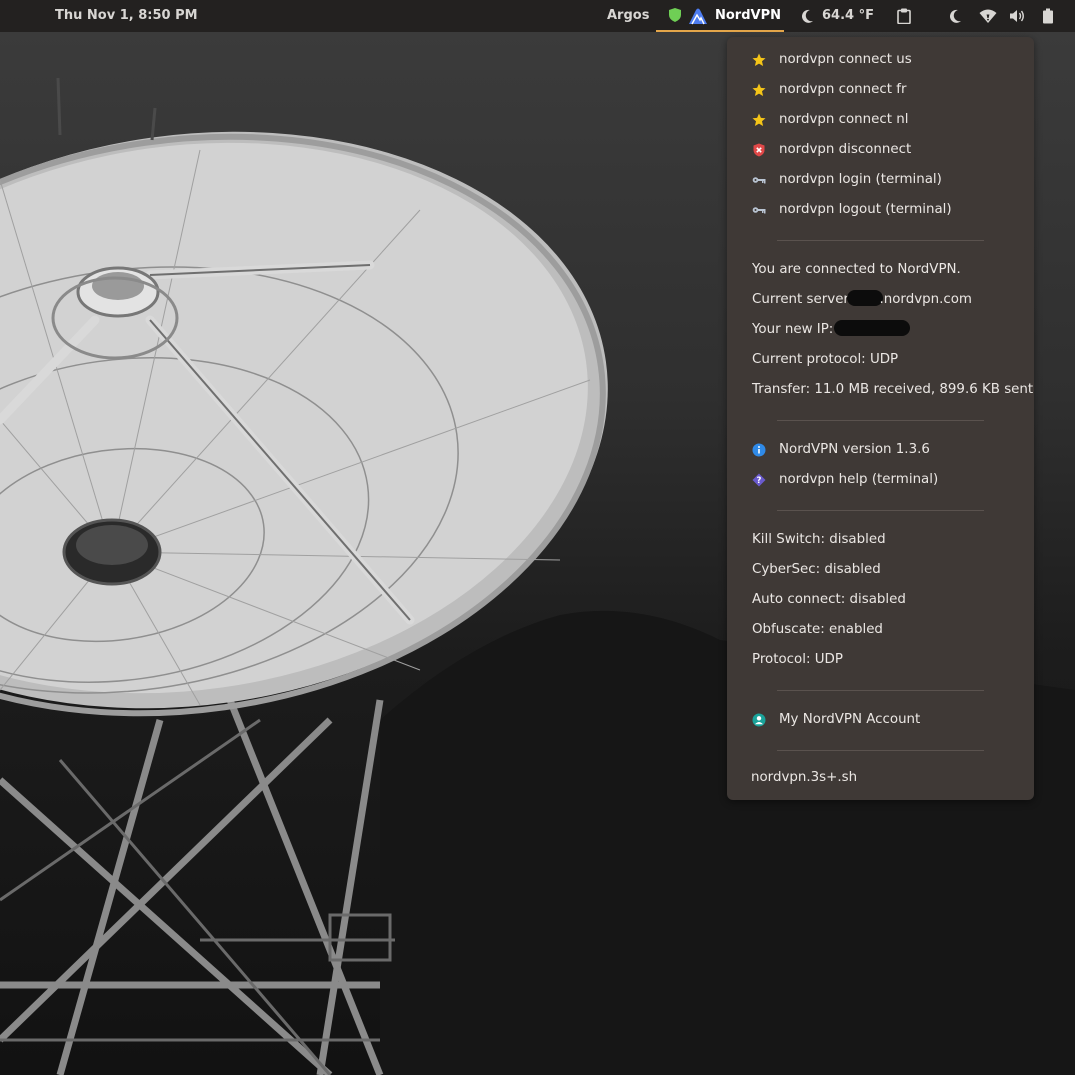 This screenshot has width=1075, height=1075. Describe the element at coordinates (675, 15) in the screenshot. I see `shield-icon` at that location.